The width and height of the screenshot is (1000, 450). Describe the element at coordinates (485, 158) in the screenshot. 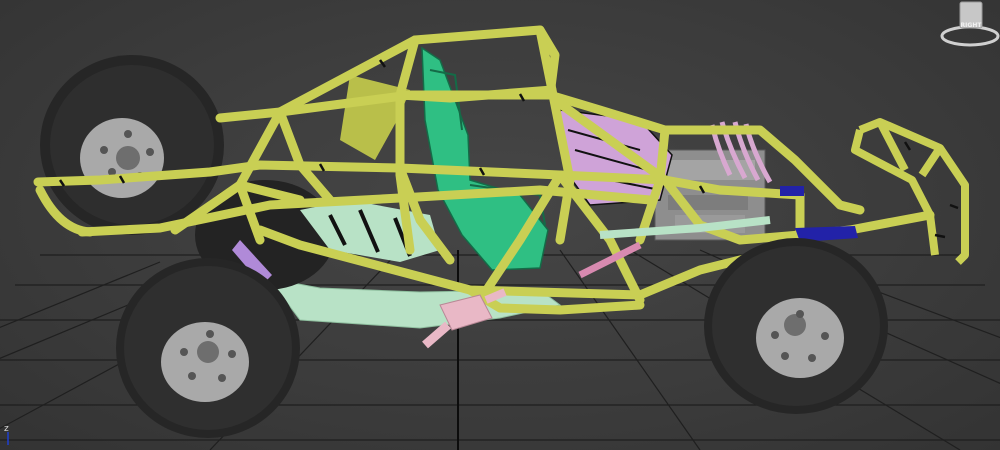

I see `driver-seat` at that location.